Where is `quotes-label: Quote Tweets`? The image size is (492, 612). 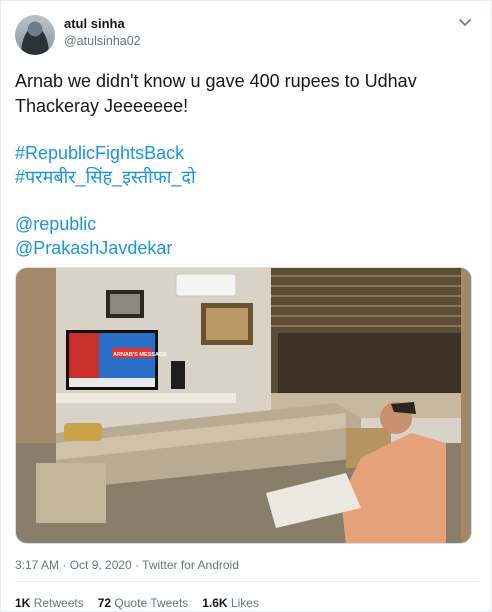
quotes-label: Quote Tweets is located at coordinates (151, 603).